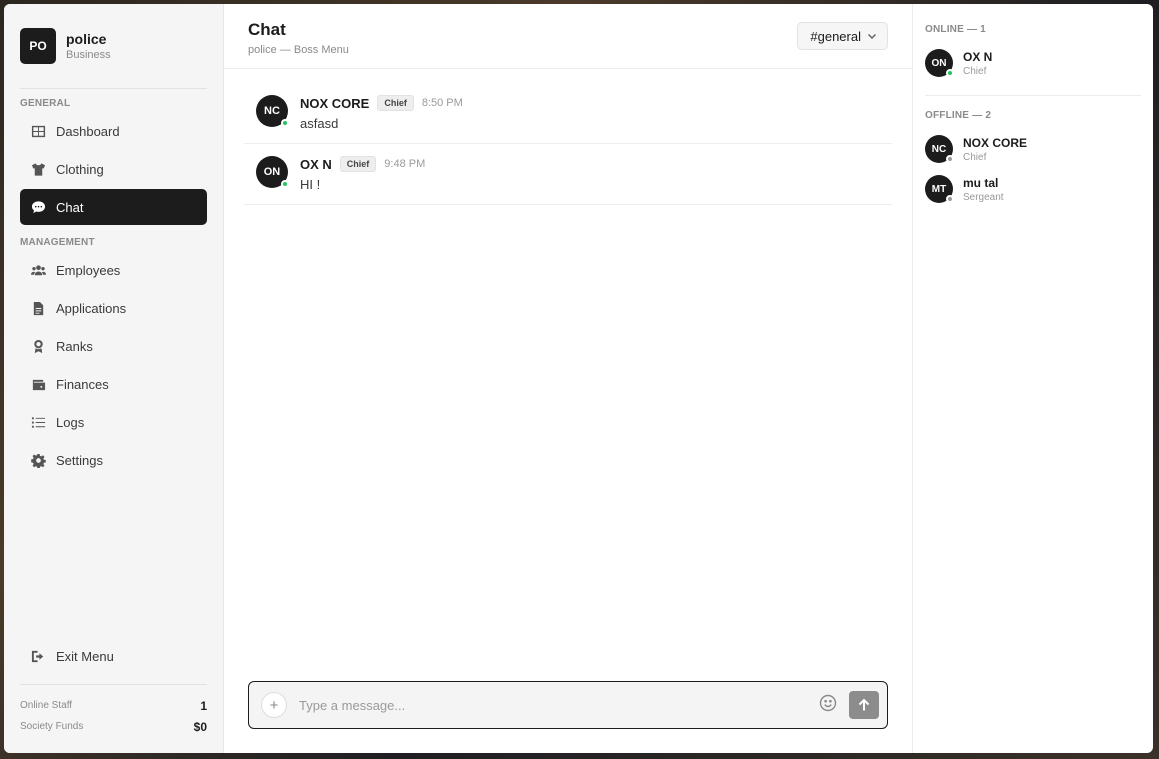 This screenshot has height=759, width=1159. I want to click on member-name: mu tal, so click(981, 182).